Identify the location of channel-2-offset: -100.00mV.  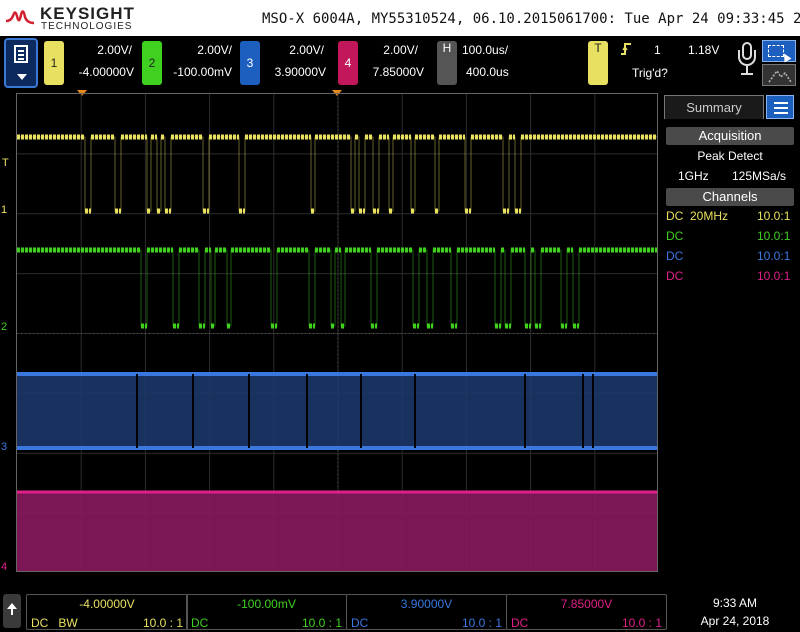
(202, 72).